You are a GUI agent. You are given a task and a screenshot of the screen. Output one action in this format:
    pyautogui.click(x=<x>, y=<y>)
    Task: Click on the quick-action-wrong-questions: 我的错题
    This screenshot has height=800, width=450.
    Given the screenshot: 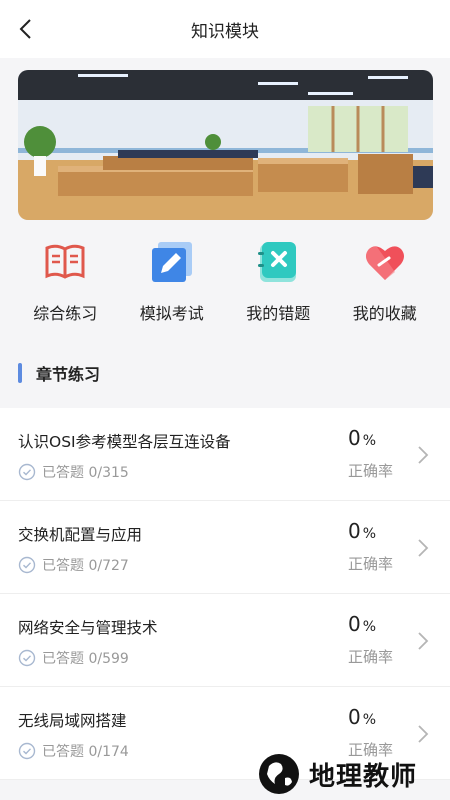 What is the action you would take?
    pyautogui.click(x=278, y=280)
    